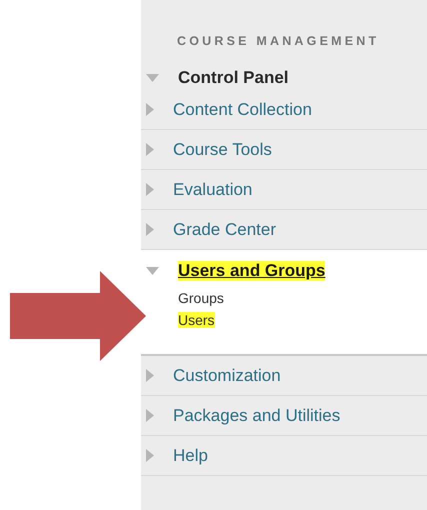  I want to click on menu-link: Course Tools, so click(222, 150).